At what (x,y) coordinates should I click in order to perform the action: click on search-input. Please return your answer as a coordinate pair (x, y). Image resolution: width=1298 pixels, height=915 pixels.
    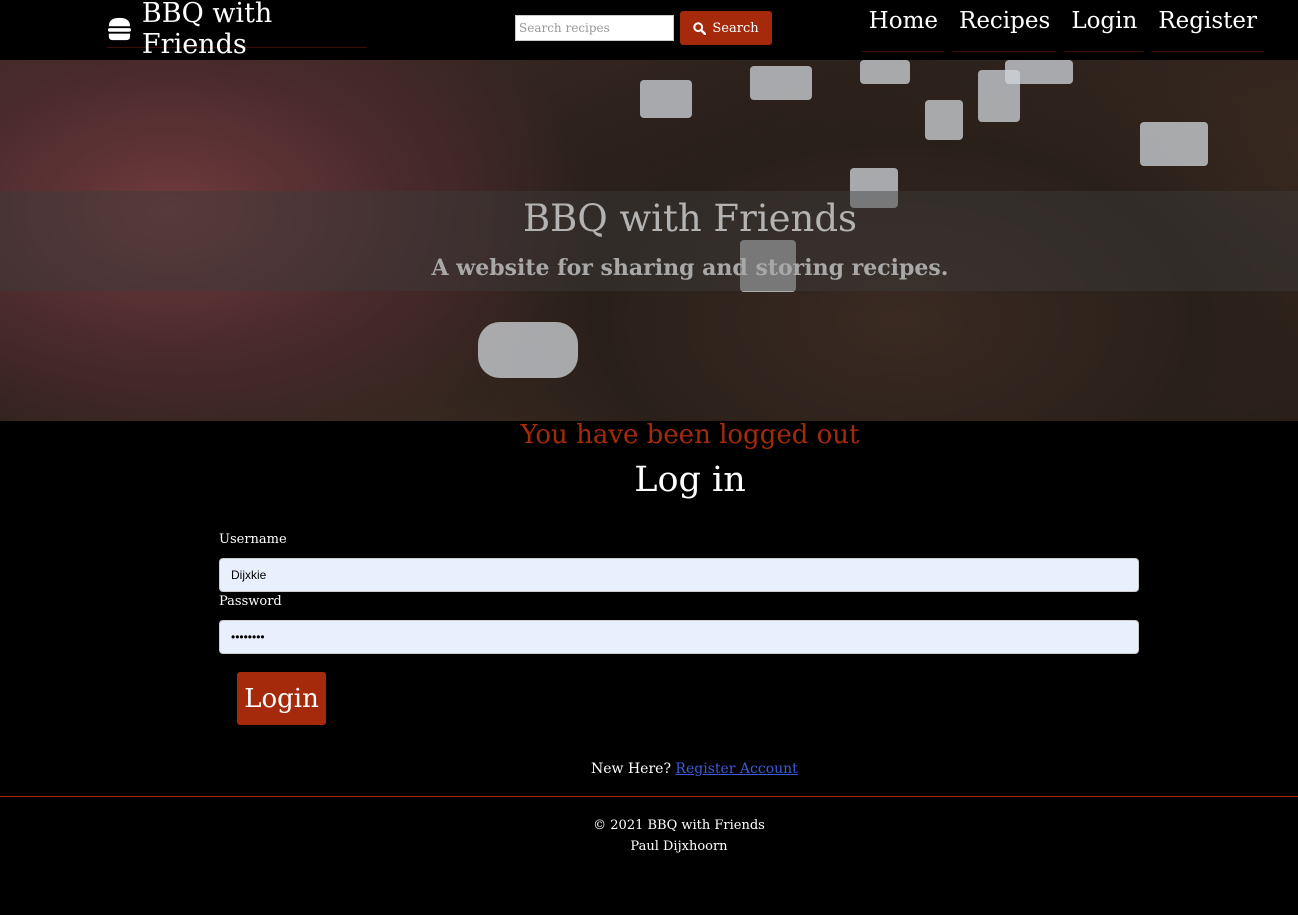
    Looking at the image, I should click on (594, 28).